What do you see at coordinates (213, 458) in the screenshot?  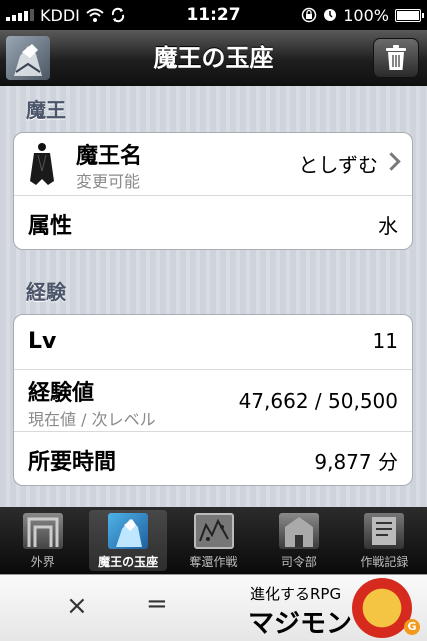 I see `required-time-row: 所要時間 9,877 分` at bounding box center [213, 458].